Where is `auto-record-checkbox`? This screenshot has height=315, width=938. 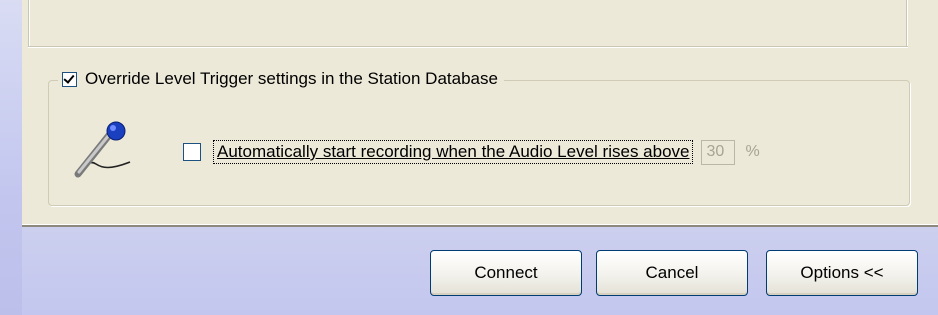 auto-record-checkbox is located at coordinates (192, 152).